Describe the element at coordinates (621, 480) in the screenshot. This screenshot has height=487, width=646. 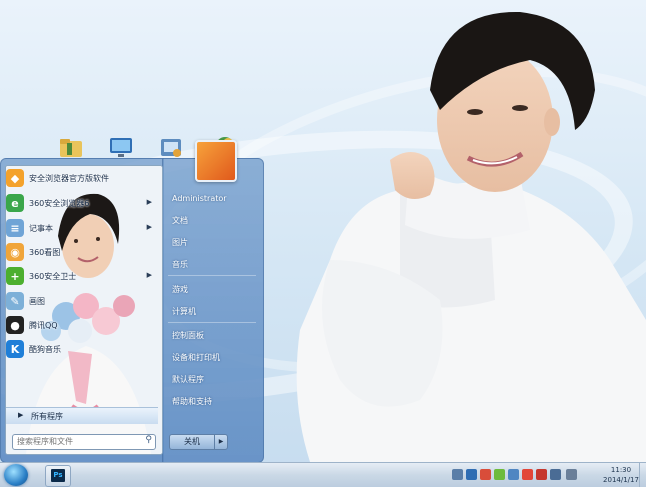
I see `clock-date: 2014/1/17` at that location.